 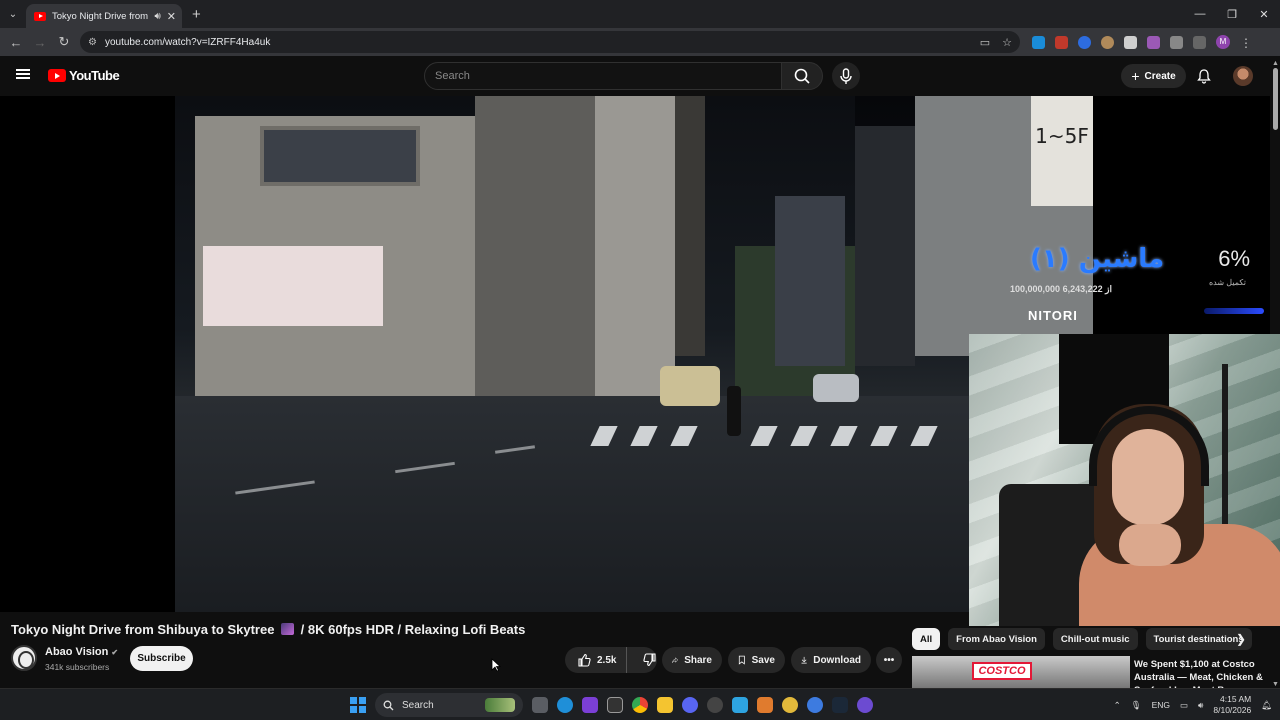 What do you see at coordinates (1130, 42) in the screenshot?
I see `shield-icon` at bounding box center [1130, 42].